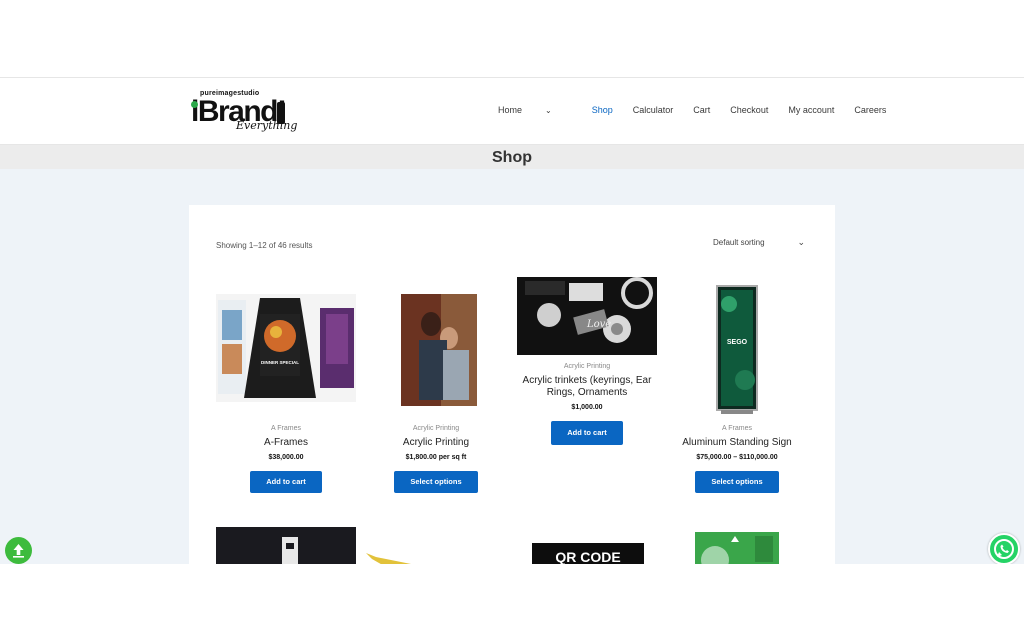 This screenshot has width=1024, height=640. What do you see at coordinates (439, 350) in the screenshot?
I see `product-image-acrylic-printing` at bounding box center [439, 350].